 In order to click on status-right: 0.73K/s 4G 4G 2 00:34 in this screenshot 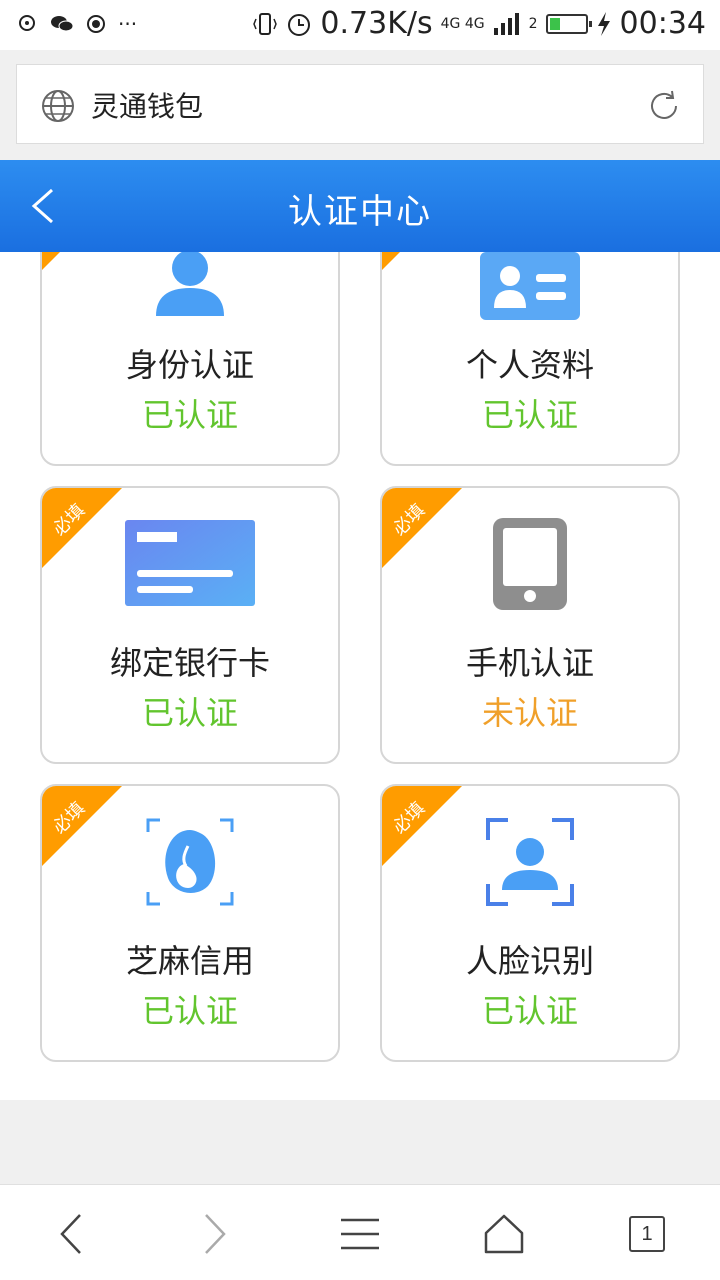, I will do `click(479, 23)`.